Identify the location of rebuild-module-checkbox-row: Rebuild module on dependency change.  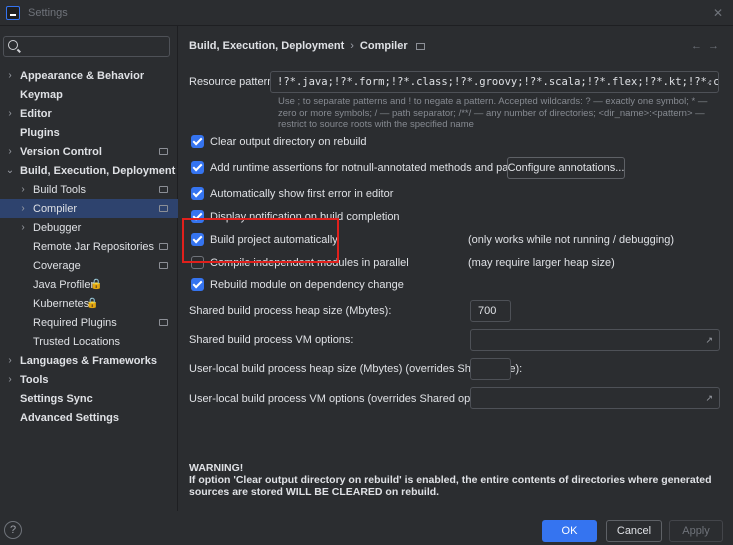
(297, 284).